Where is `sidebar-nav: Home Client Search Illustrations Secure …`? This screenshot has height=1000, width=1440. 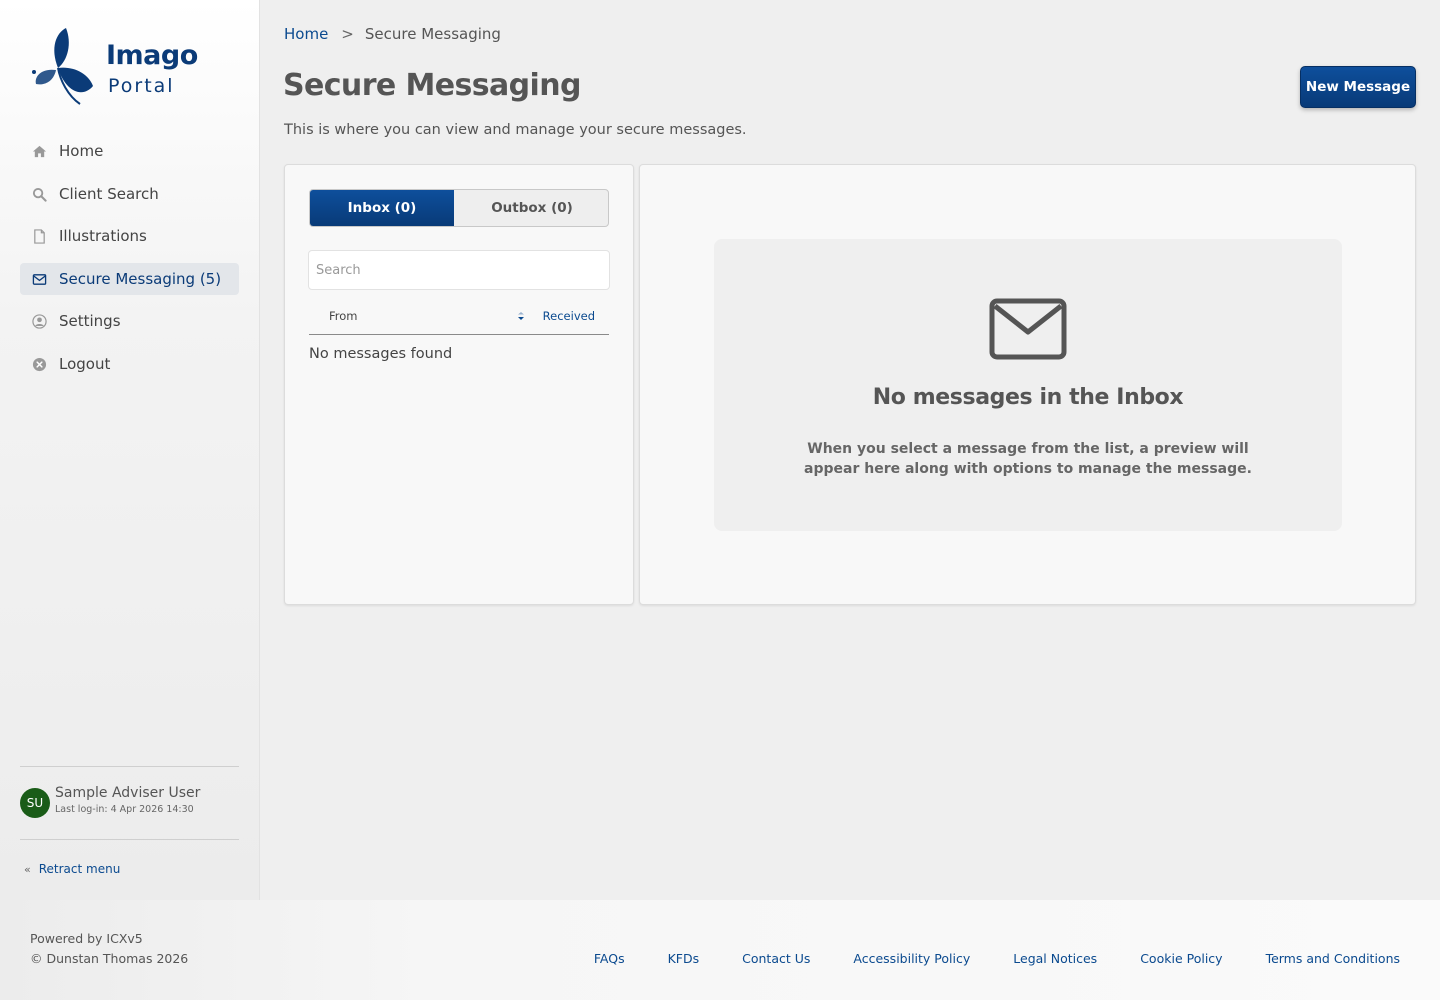
sidebar-nav: Home Client Search Illustrations Secure … is located at coordinates (129, 262).